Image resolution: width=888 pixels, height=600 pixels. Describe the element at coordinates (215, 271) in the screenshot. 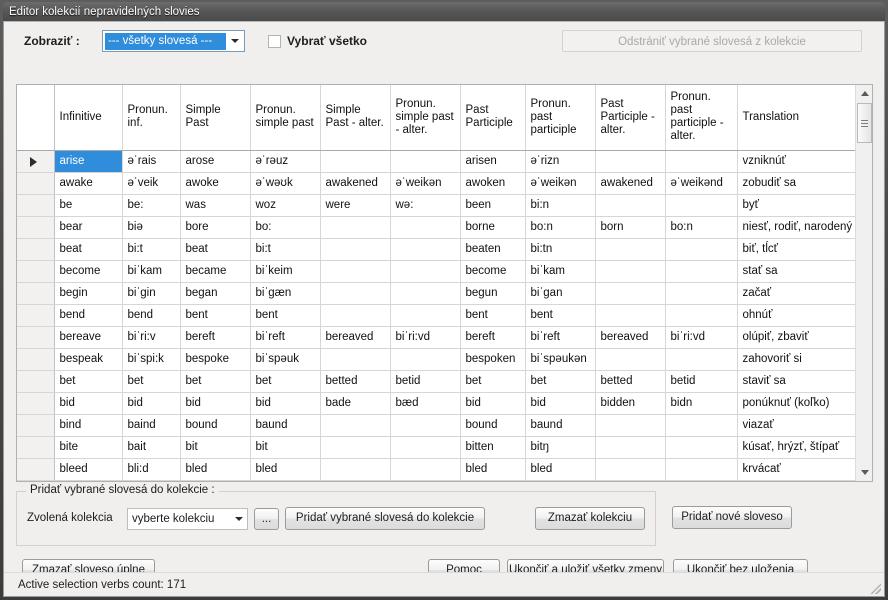

I see `table-cell: became` at that location.